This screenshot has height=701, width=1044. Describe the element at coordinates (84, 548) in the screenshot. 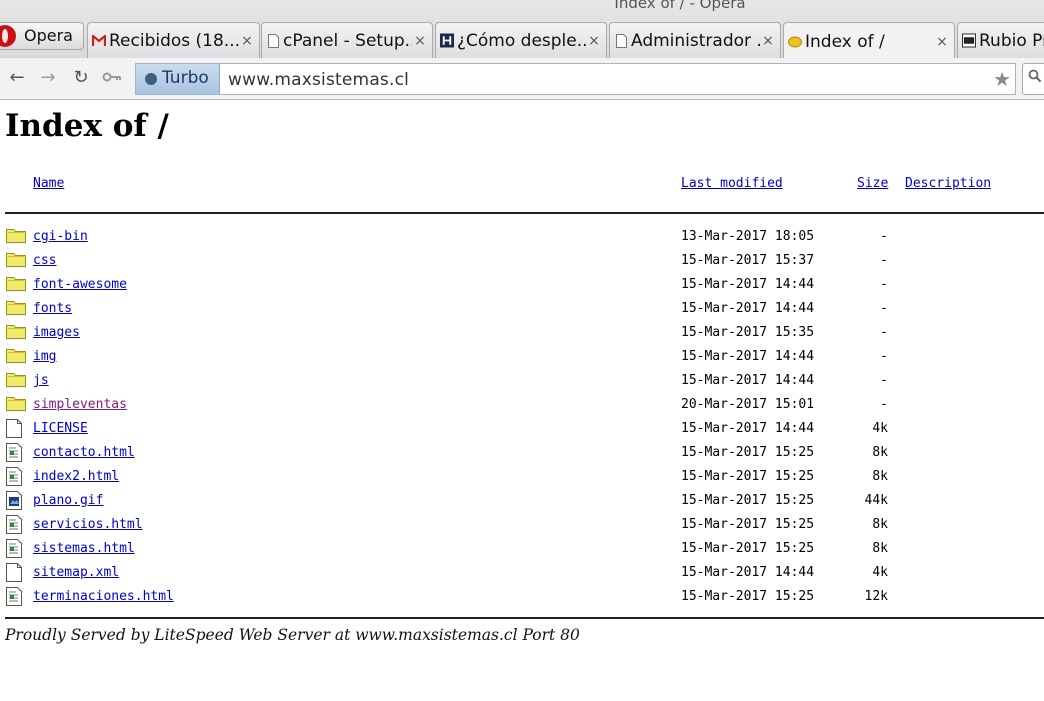

I see `file-link: sistemas.html` at that location.